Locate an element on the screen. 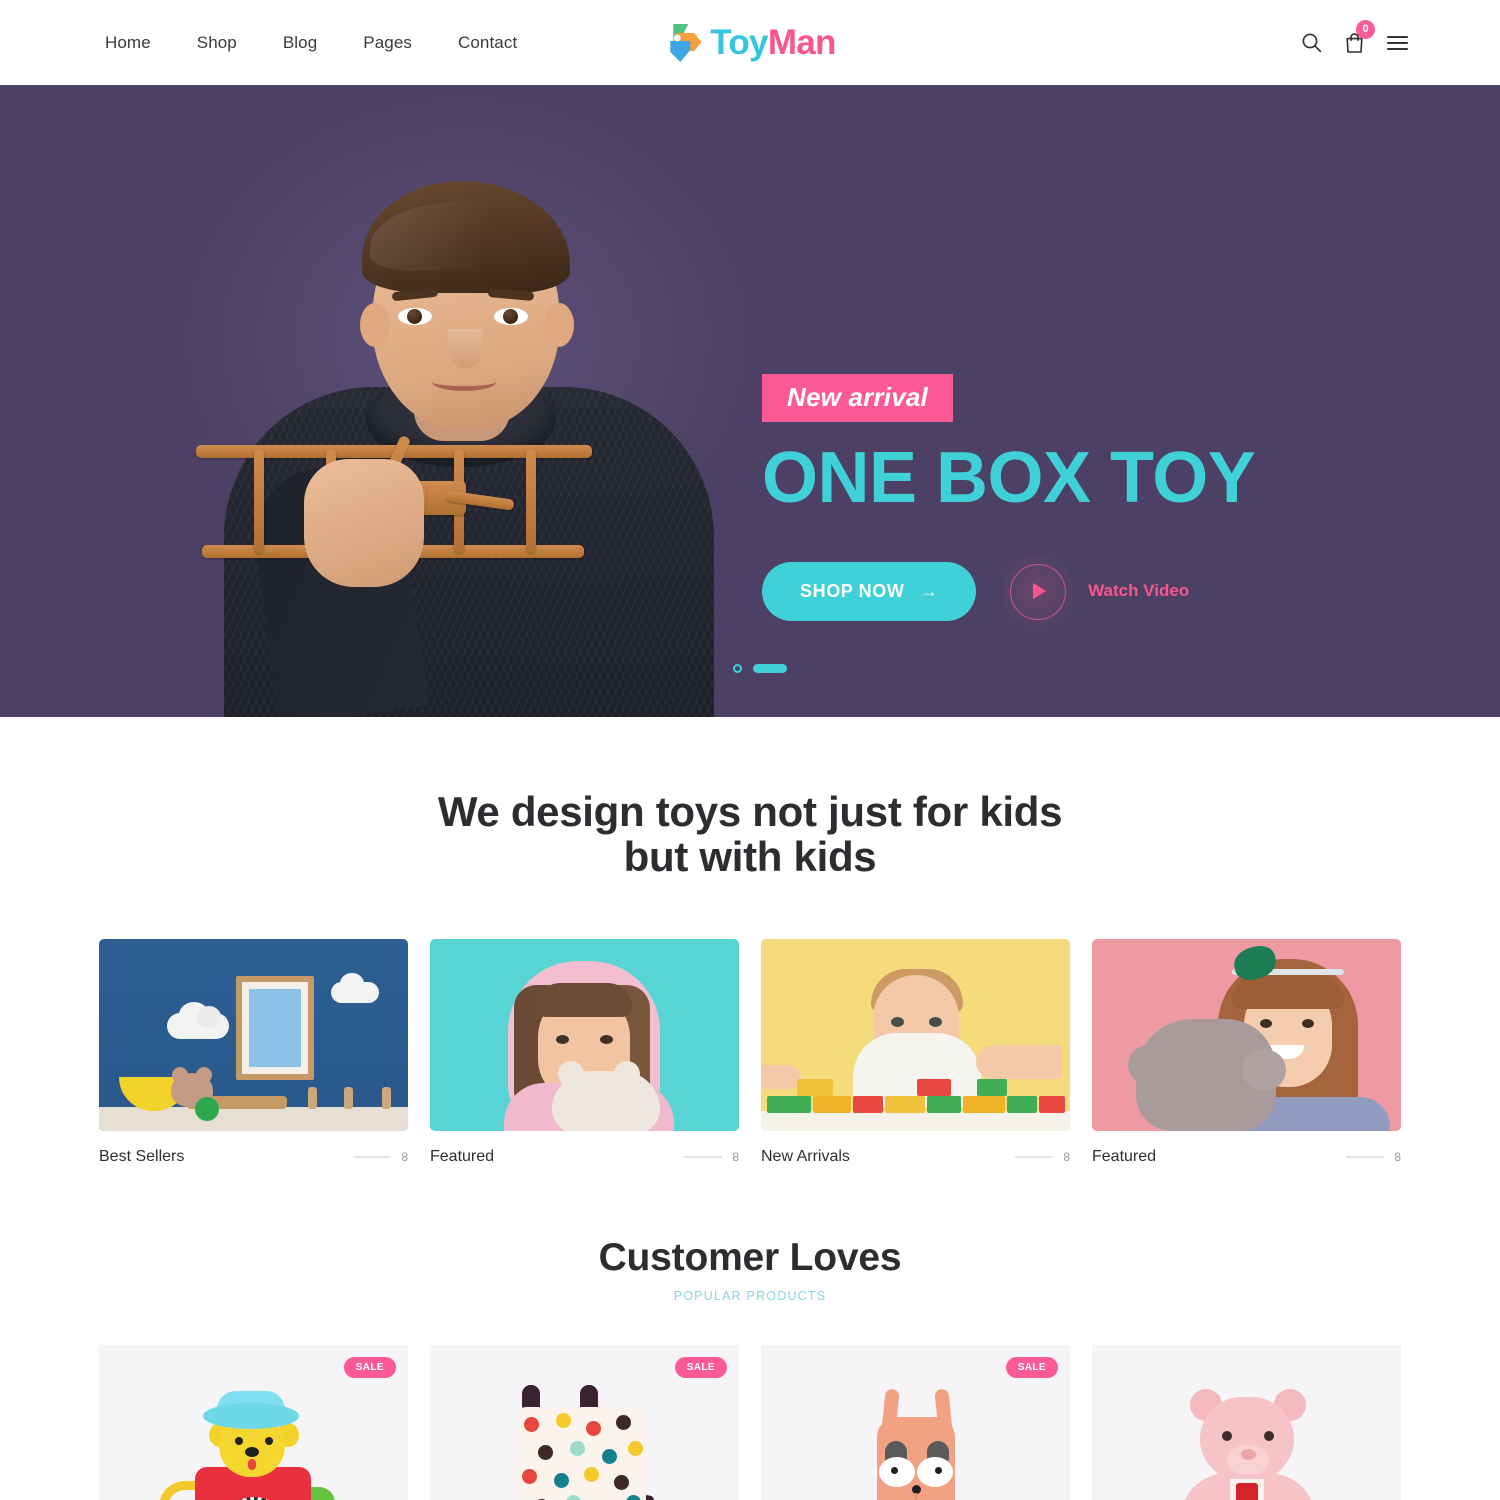 This screenshot has height=1500, width=1500. art-girl-pink is located at coordinates (1246, 1034).